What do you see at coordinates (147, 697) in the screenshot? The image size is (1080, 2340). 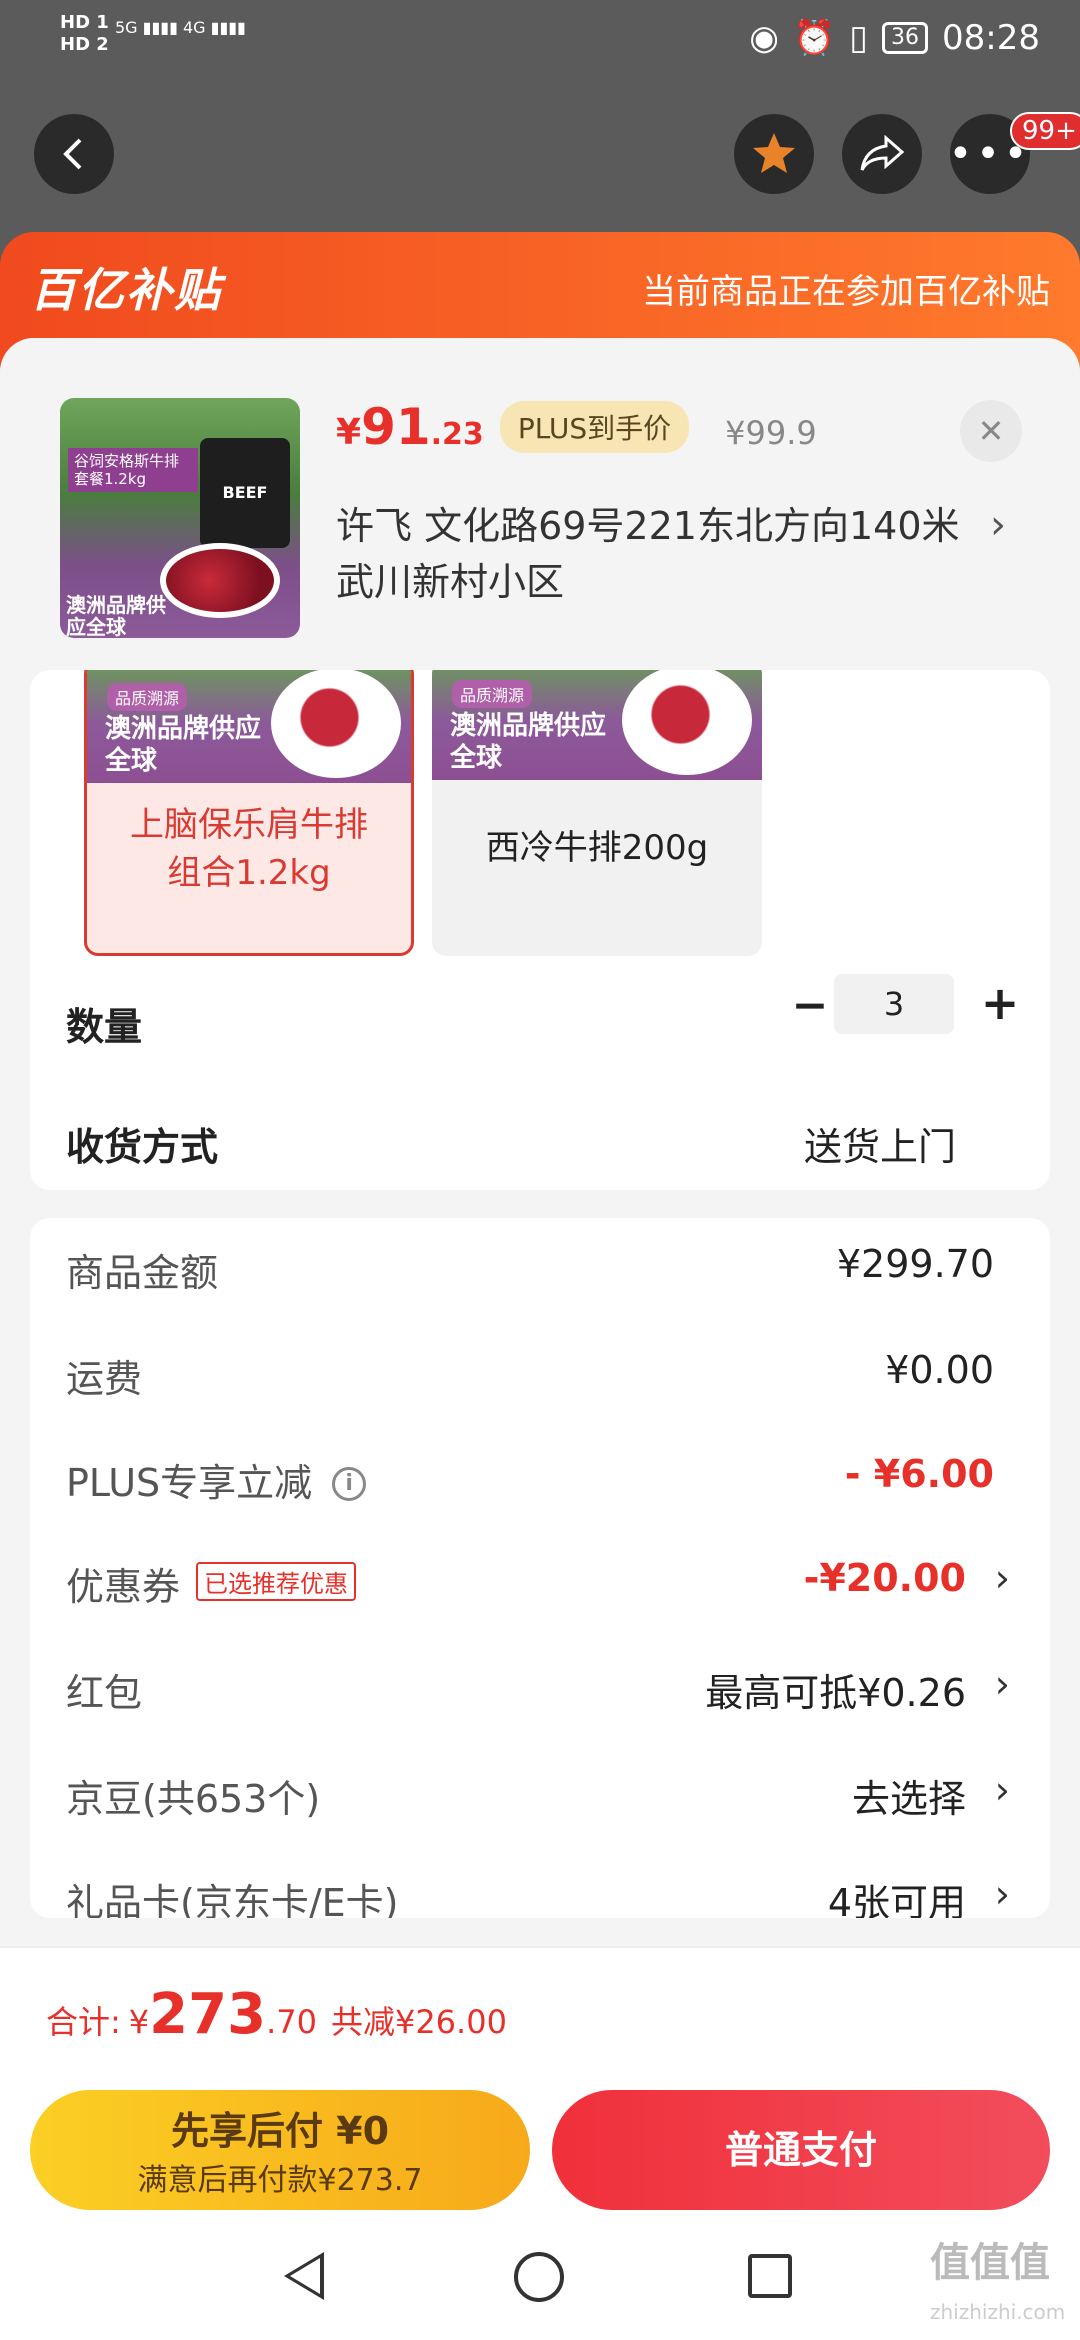 I see `variant-tag: 品质溯源` at bounding box center [147, 697].